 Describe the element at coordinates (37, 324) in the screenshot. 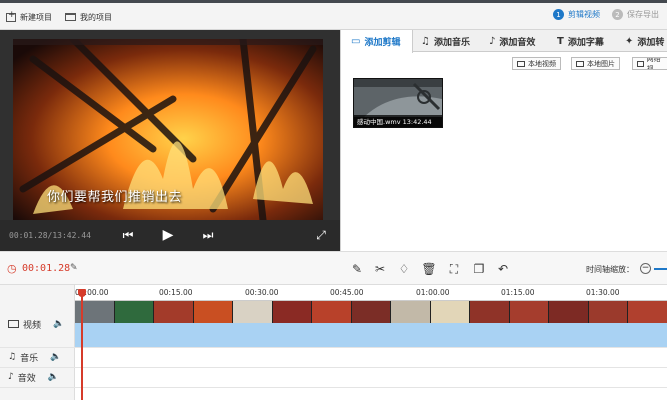

I see `video-track-header: 视频 🔈` at that location.